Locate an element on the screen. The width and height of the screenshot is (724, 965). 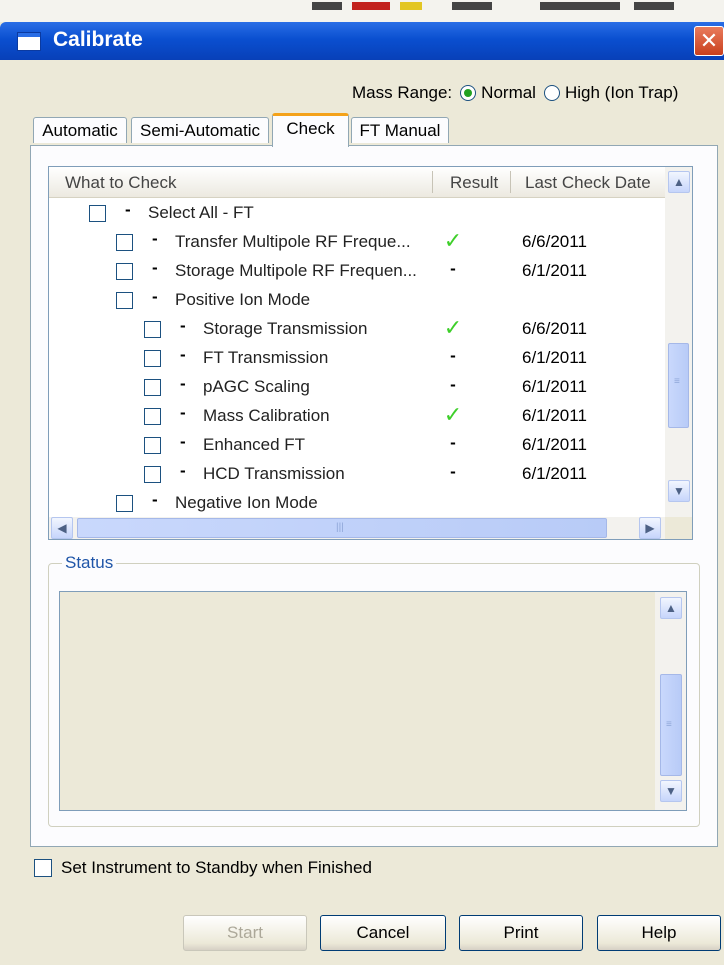
scrollbar-corner is located at coordinates (678, 528).